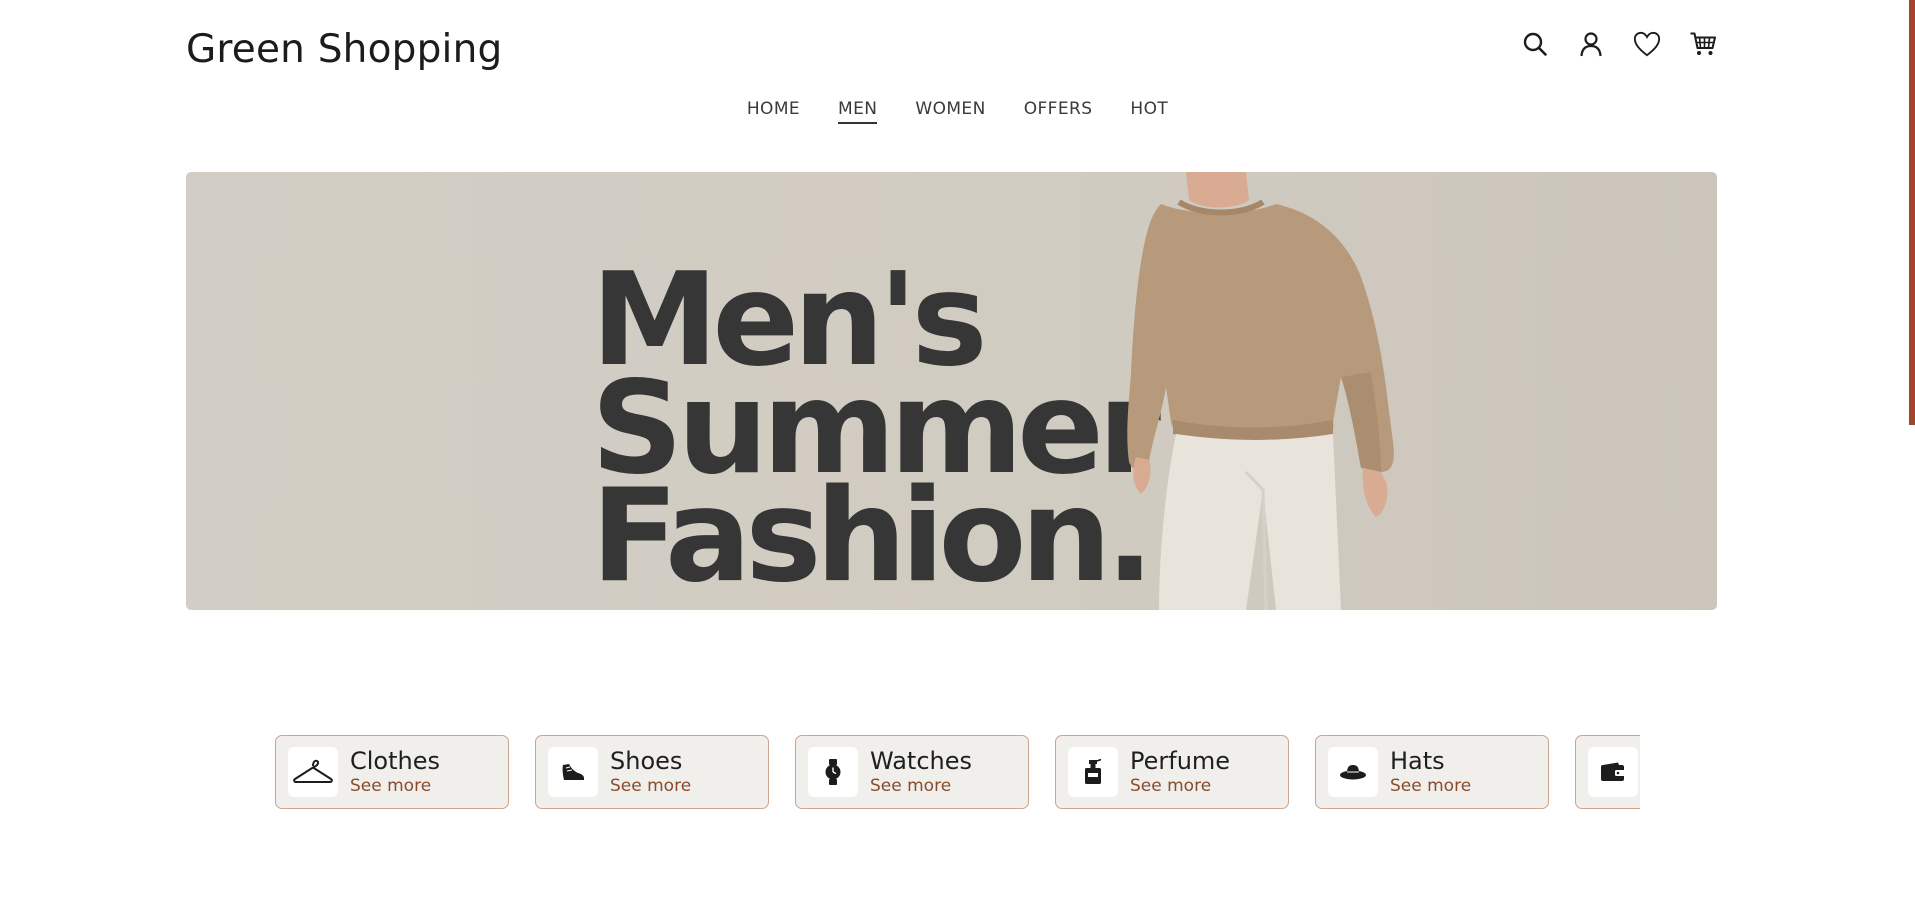  What do you see at coordinates (1703, 44) in the screenshot?
I see `cart-icon` at bounding box center [1703, 44].